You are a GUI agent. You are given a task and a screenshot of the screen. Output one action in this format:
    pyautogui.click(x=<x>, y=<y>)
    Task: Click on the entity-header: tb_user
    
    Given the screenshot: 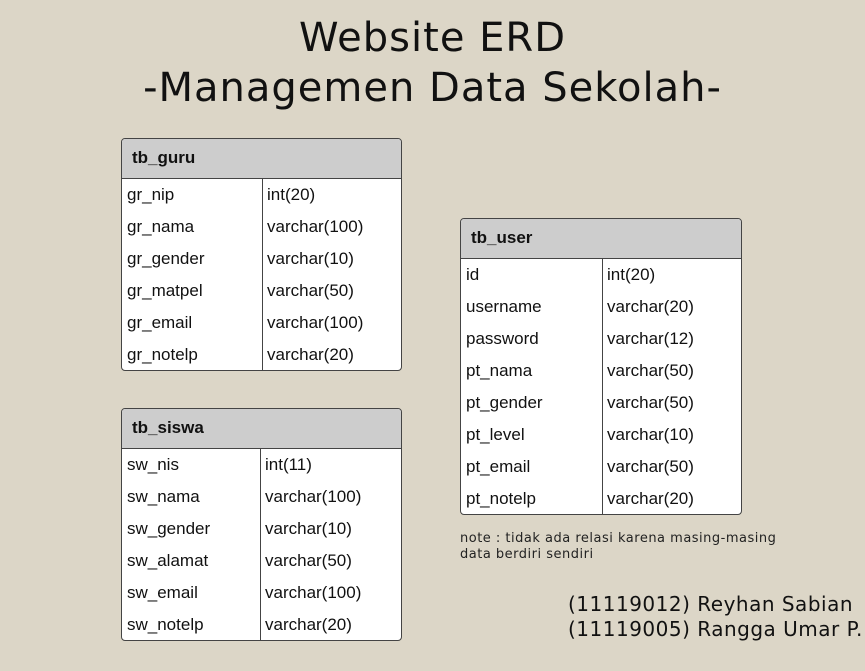 What is the action you would take?
    pyautogui.click(x=601, y=239)
    